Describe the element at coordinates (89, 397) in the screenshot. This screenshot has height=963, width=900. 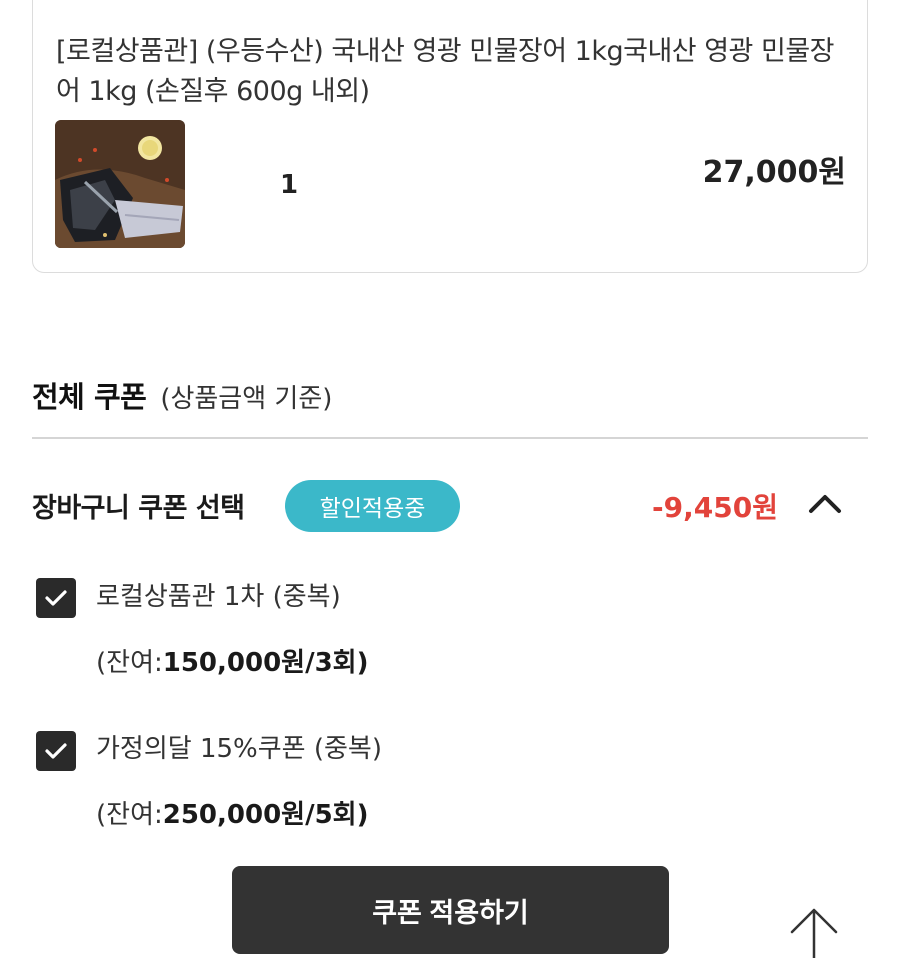
I see `section-title-main: 전체 쿠폰` at that location.